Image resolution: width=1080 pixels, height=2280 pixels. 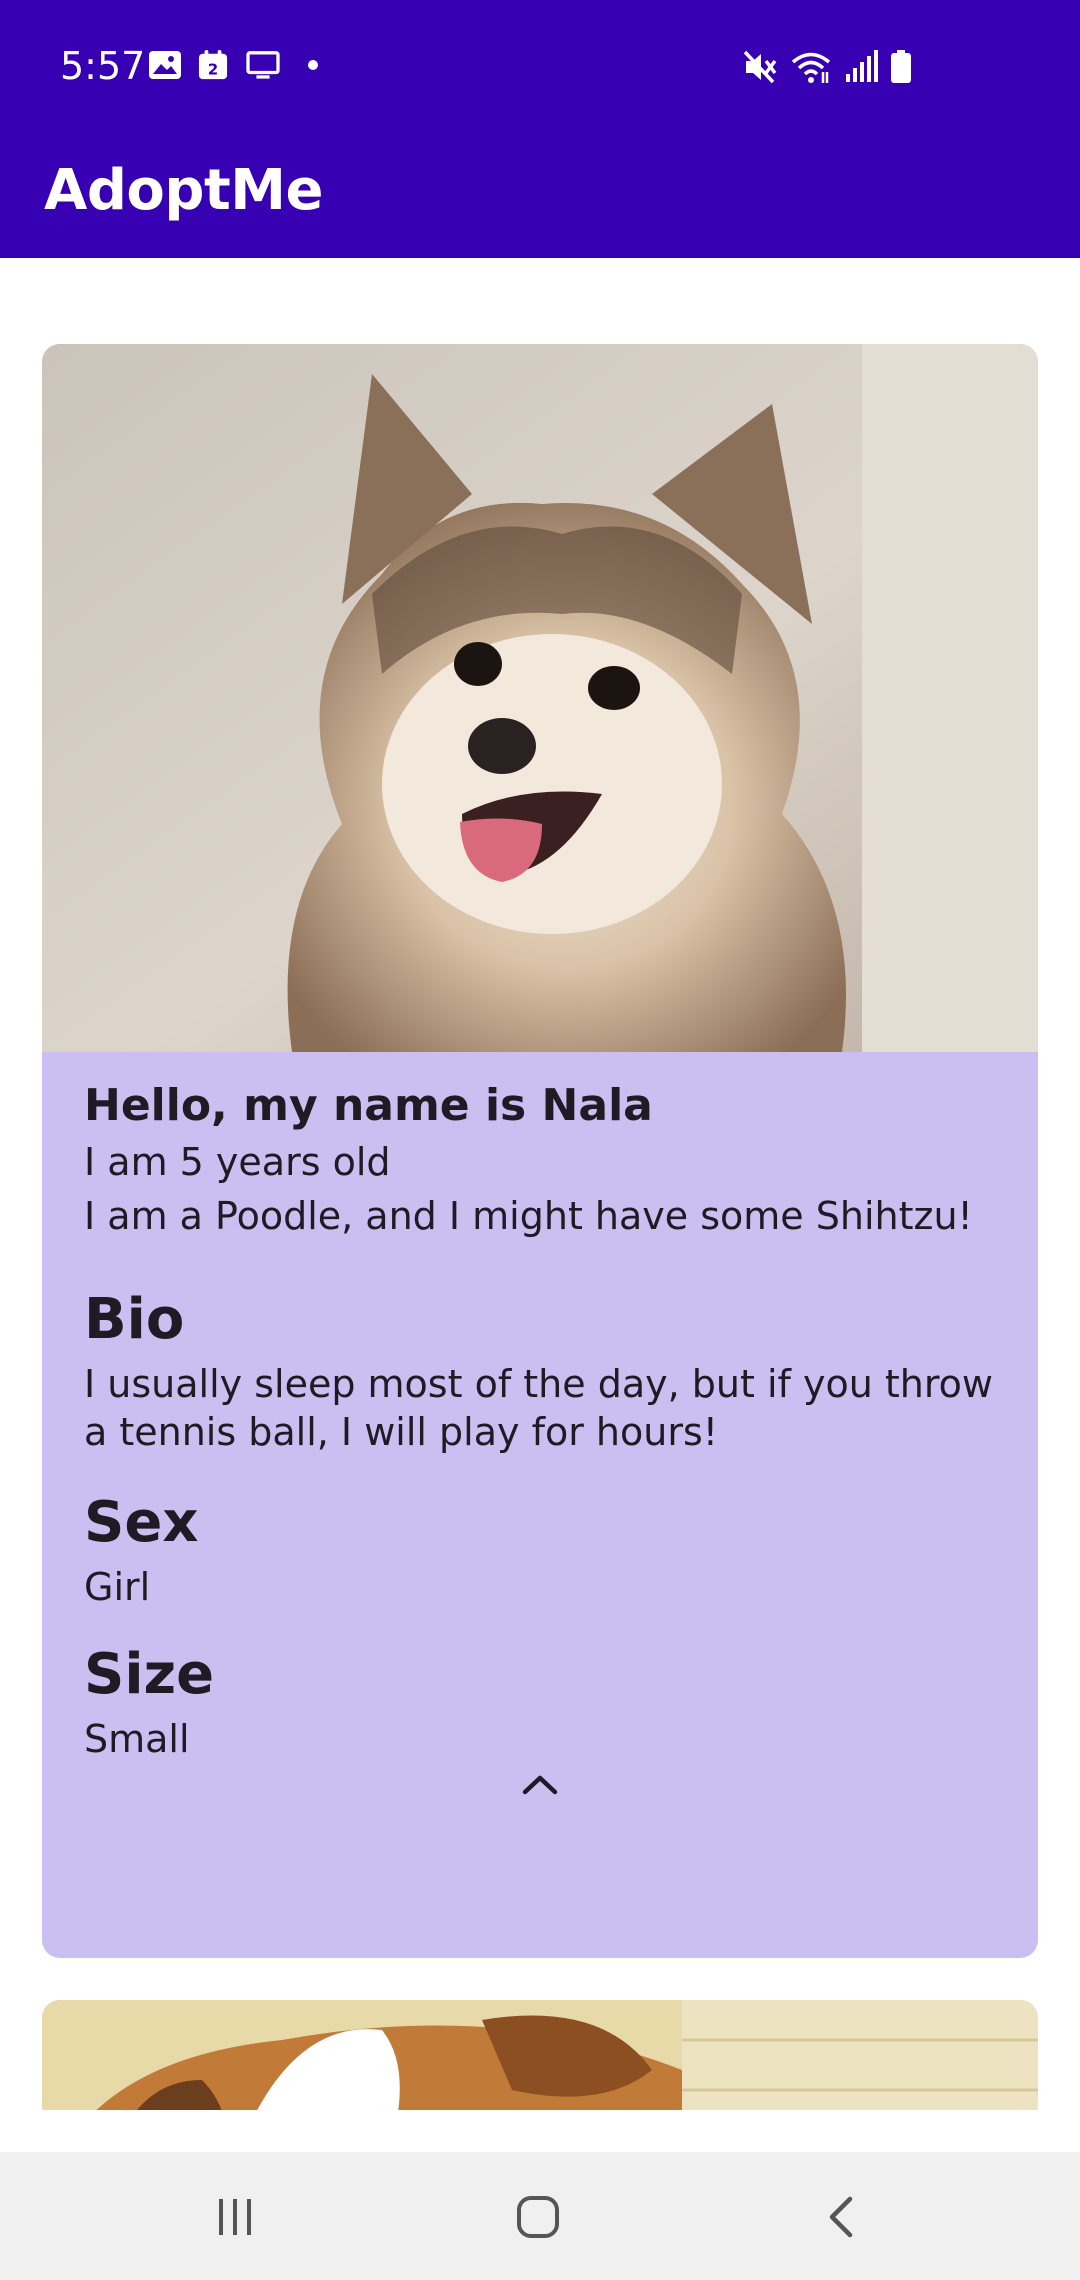 What do you see at coordinates (213, 69) in the screenshot?
I see `calendar-day: 2` at bounding box center [213, 69].